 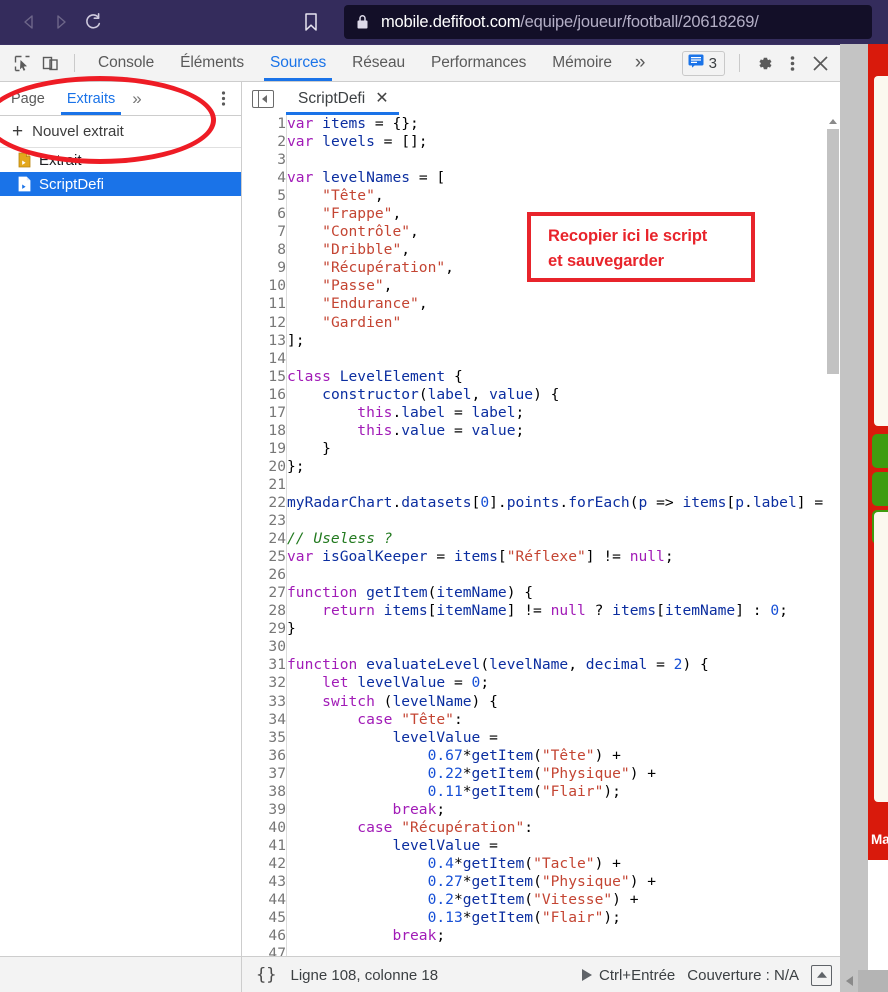 What do you see at coordinates (264, 719) in the screenshot?
I see `line-number: 34` at bounding box center [264, 719].